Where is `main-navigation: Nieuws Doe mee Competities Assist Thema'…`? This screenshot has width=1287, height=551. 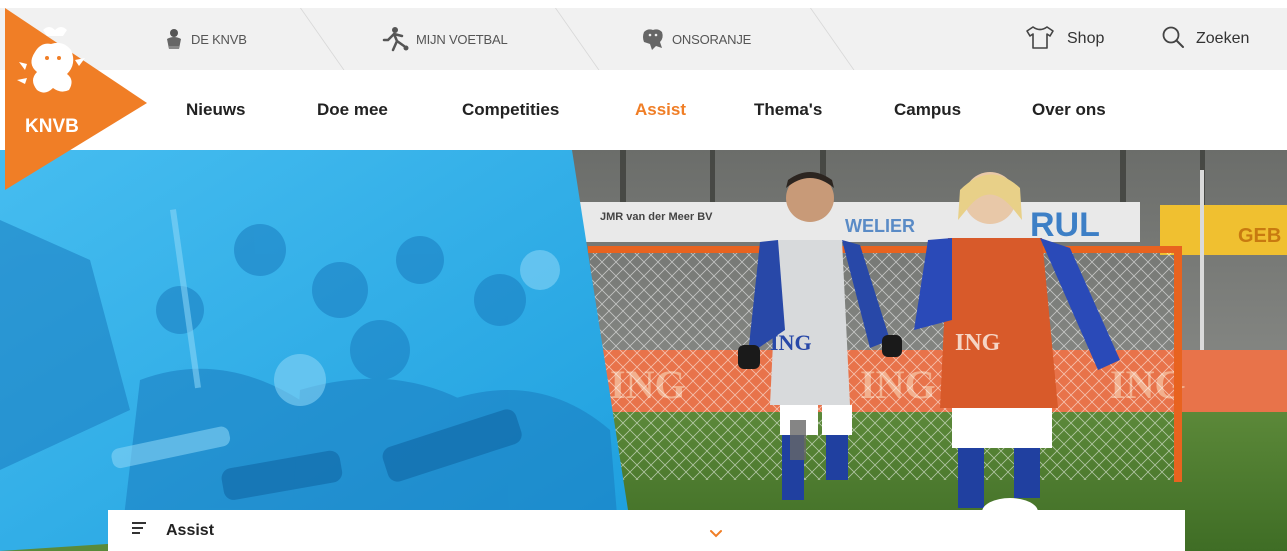
main-navigation: Nieuws Doe mee Competities Assist Thema'… is located at coordinates (643, 110).